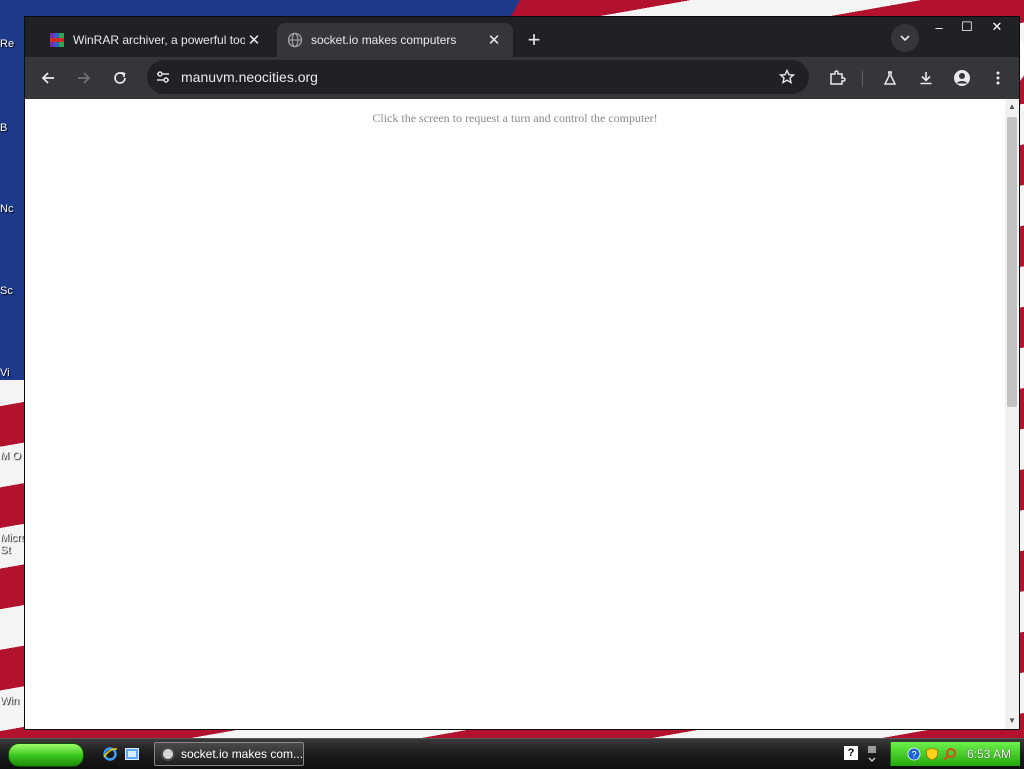 Image resolution: width=1024 pixels, height=769 pixels. What do you see at coordinates (1012, 107) in the screenshot?
I see `scroll-up-icon: ▲` at bounding box center [1012, 107].